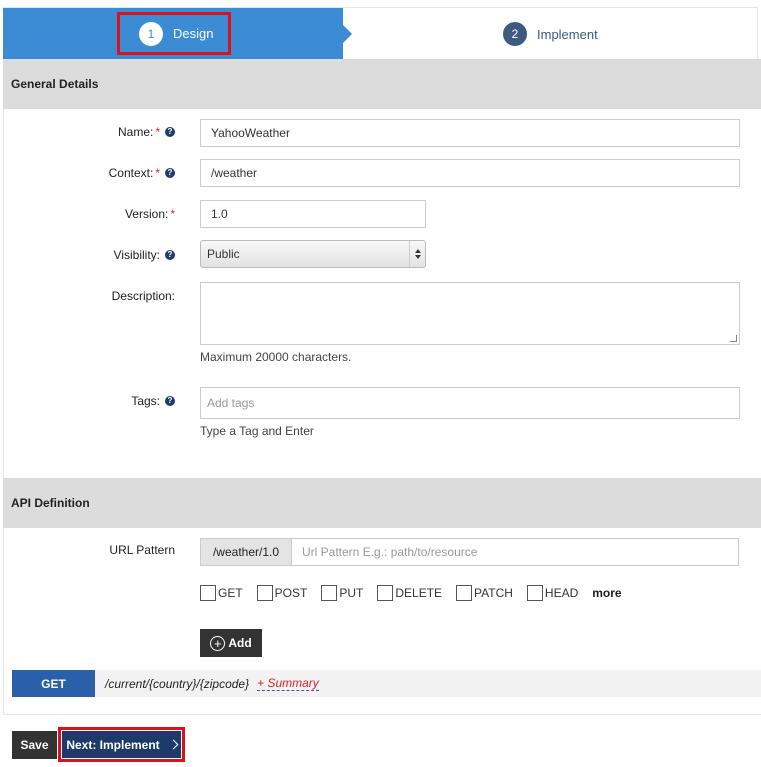  What do you see at coordinates (606, 593) in the screenshot?
I see `more-methods-link: more` at bounding box center [606, 593].